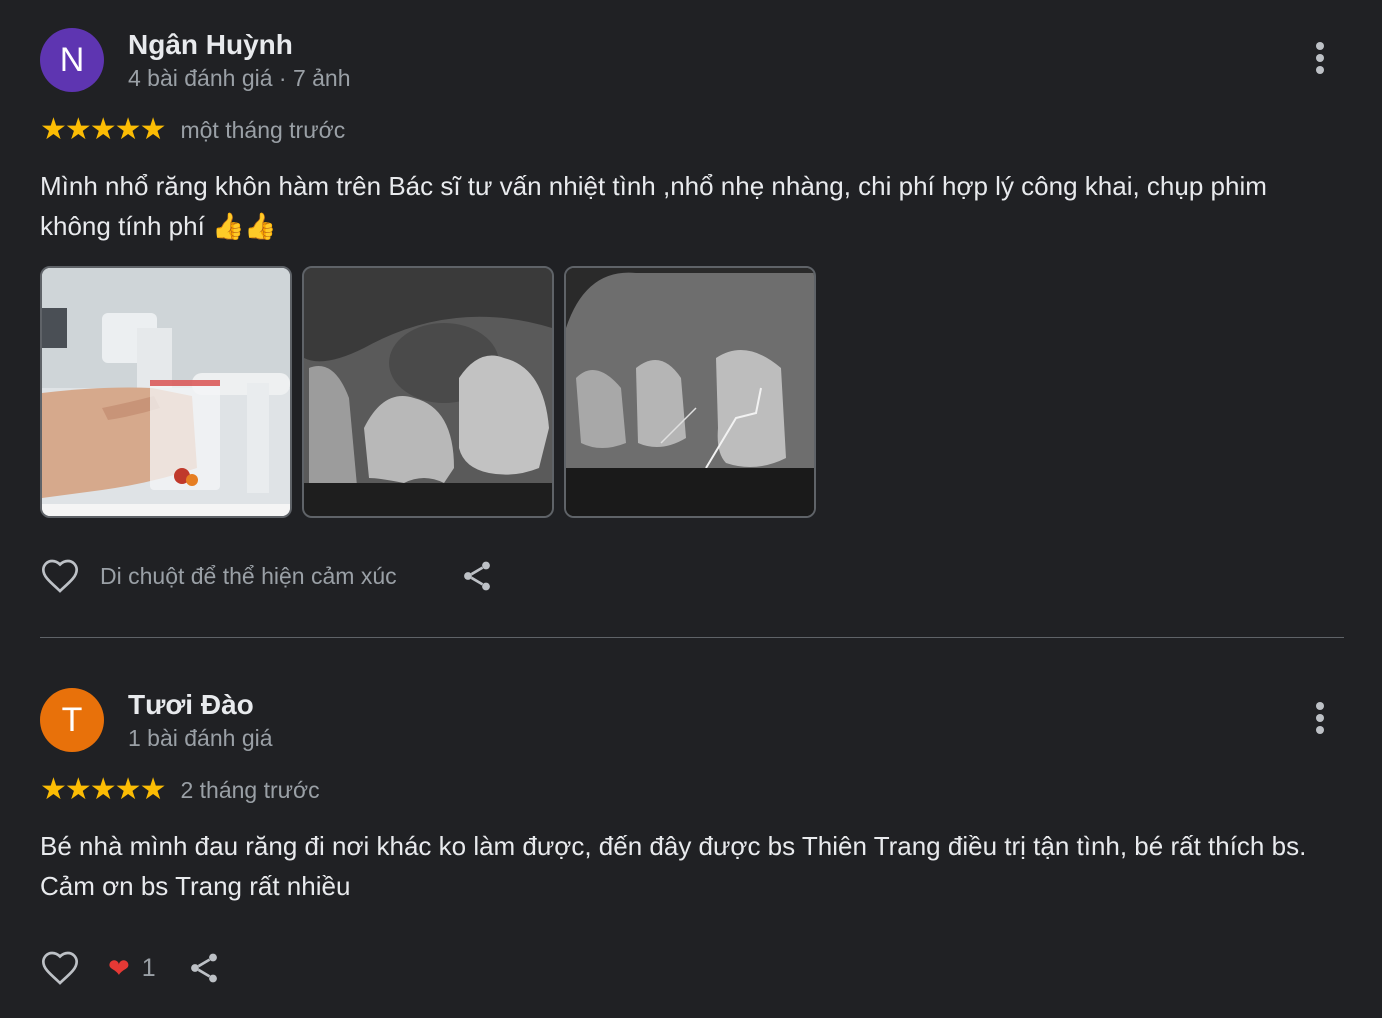 The width and height of the screenshot is (1382, 1018). I want to click on author-name: Tươi Đào, so click(191, 705).